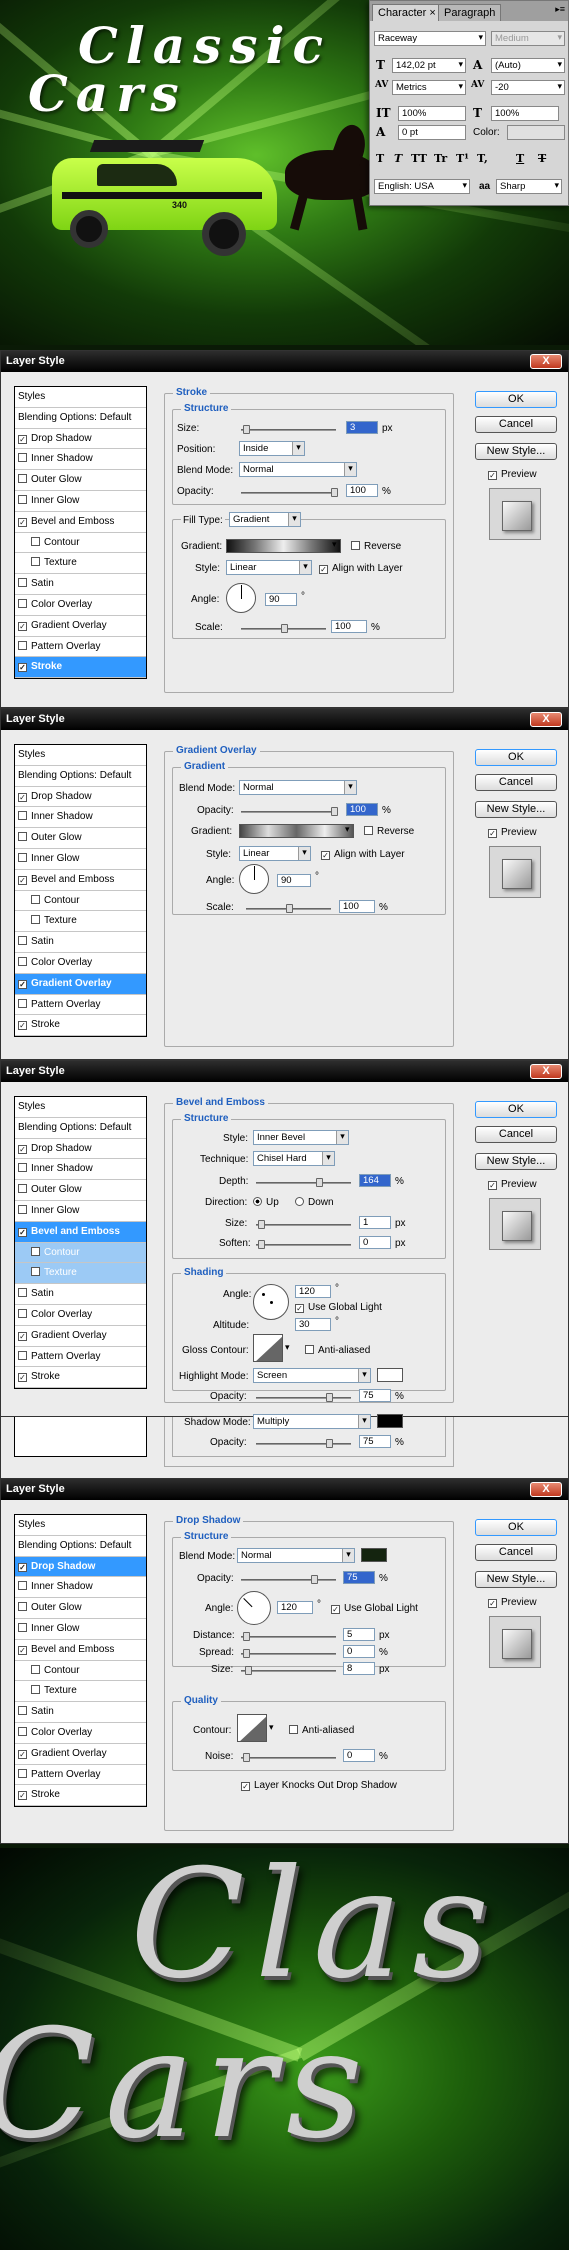 The width and height of the screenshot is (569, 2250). What do you see at coordinates (294, 1158) in the screenshot?
I see `technique-select: Chisel Hard` at bounding box center [294, 1158].